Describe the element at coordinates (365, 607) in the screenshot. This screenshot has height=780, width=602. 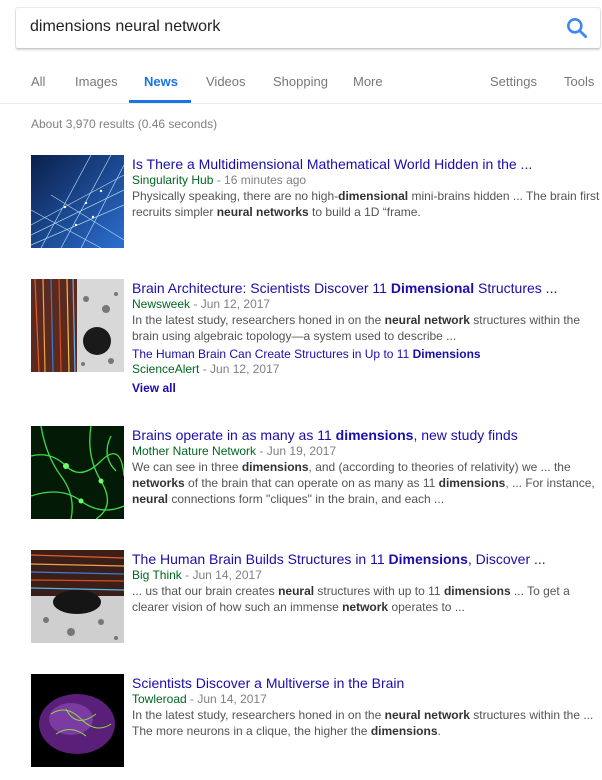
I see `highlighted-term: network` at that location.